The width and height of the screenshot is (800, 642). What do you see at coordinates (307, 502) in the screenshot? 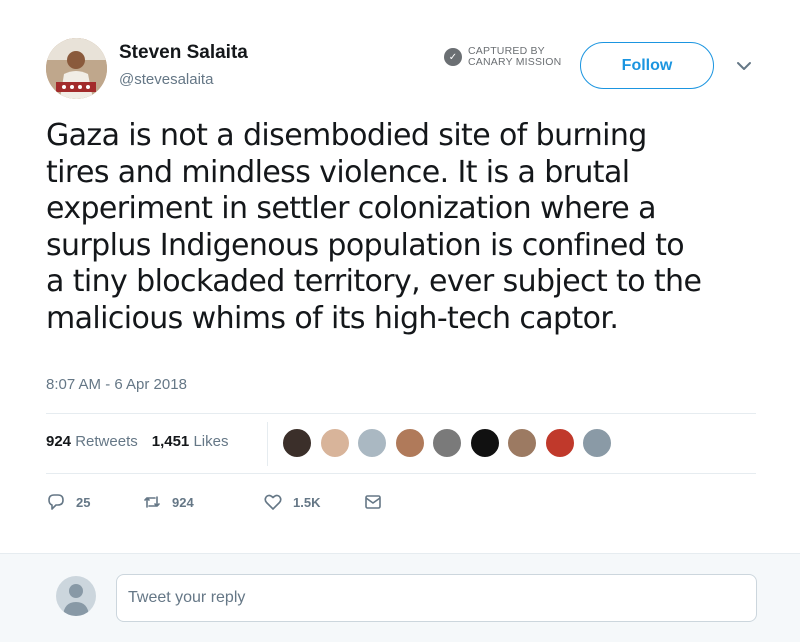
I see `like-count: 1.5K` at bounding box center [307, 502].